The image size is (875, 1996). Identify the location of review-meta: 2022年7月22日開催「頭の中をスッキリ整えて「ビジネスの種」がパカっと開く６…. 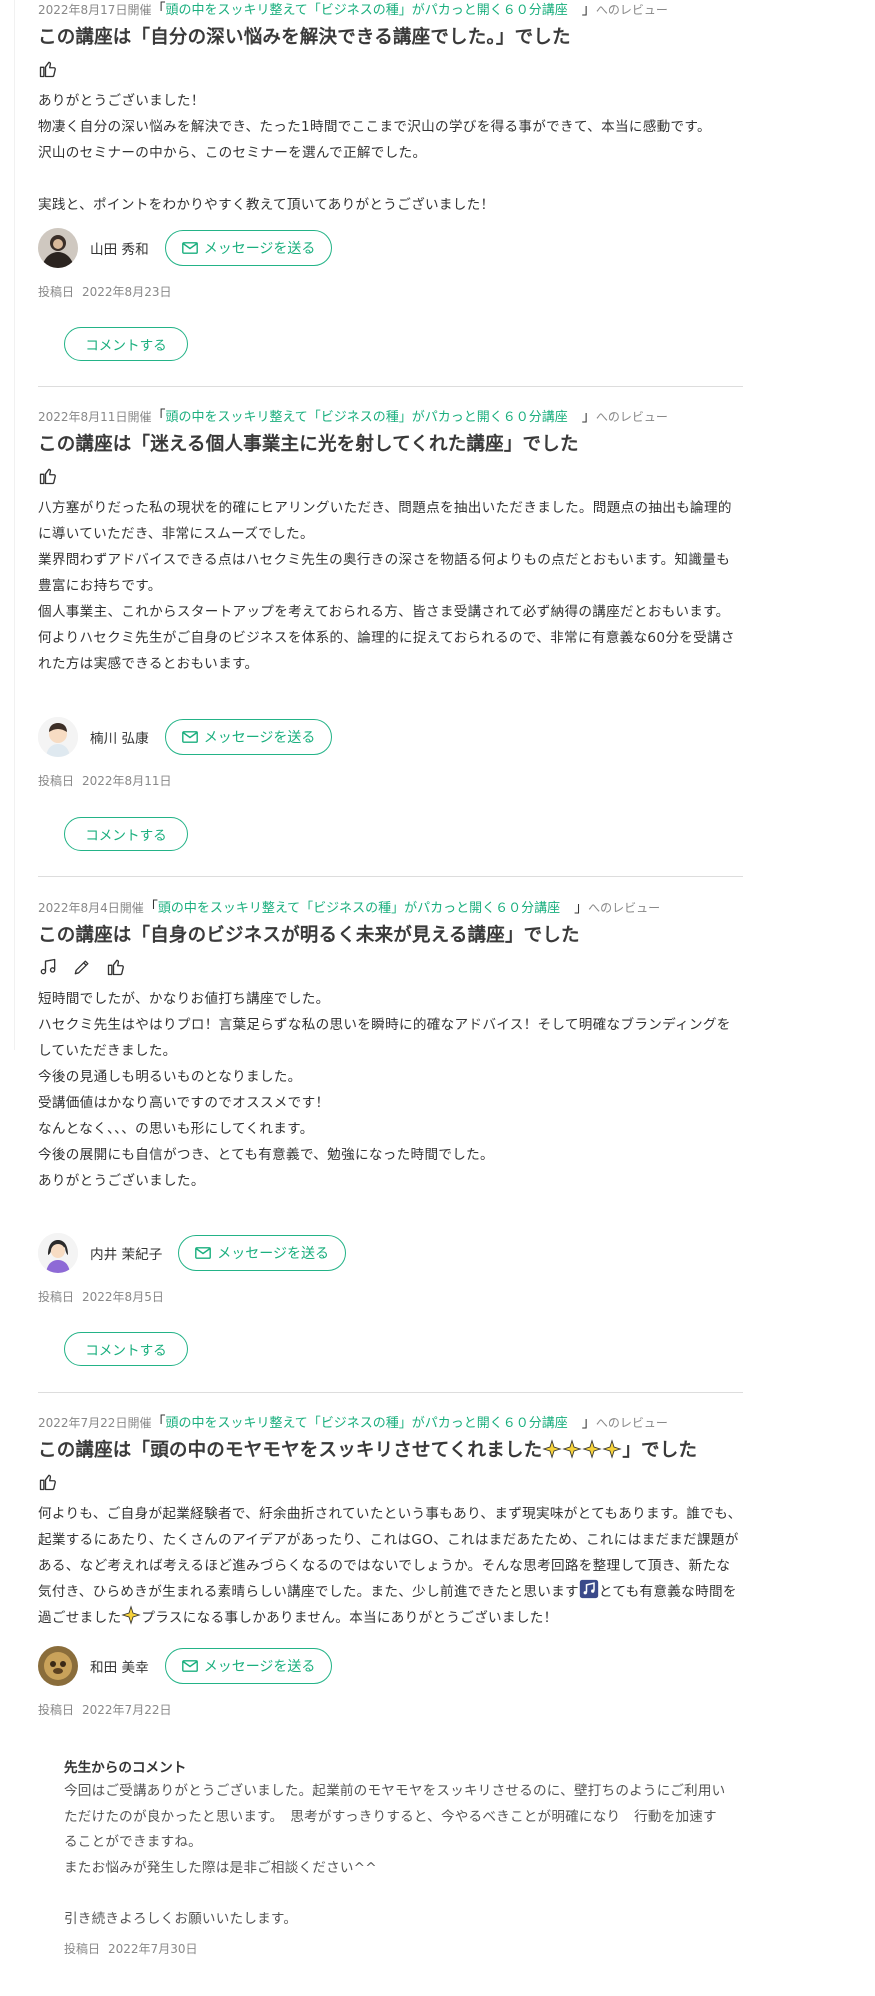
(353, 1423).